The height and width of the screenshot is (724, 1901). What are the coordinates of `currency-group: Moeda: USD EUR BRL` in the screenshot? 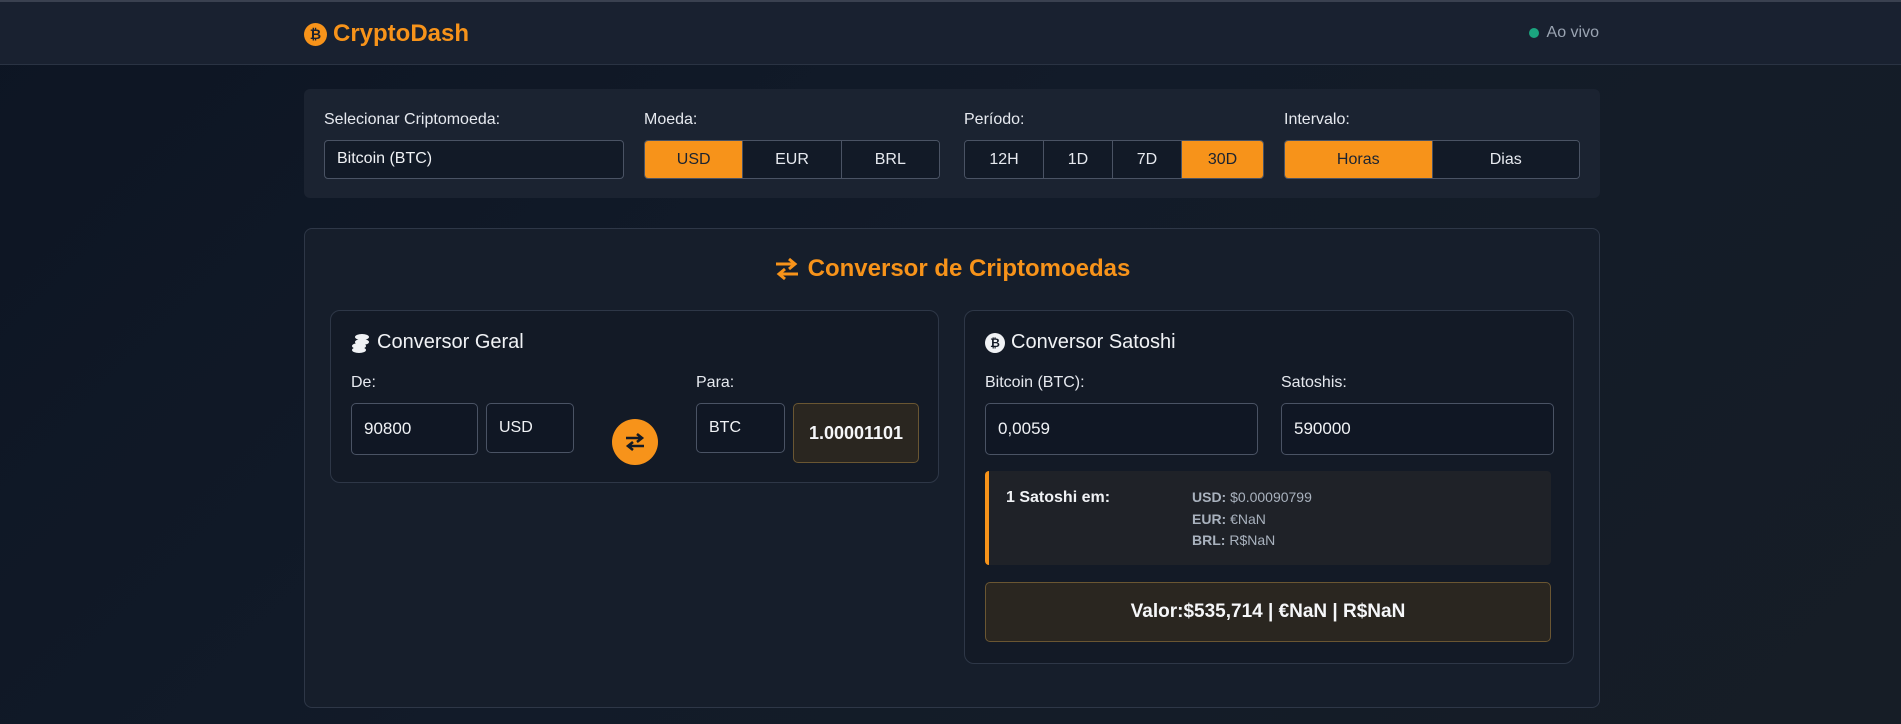 It's located at (792, 145).